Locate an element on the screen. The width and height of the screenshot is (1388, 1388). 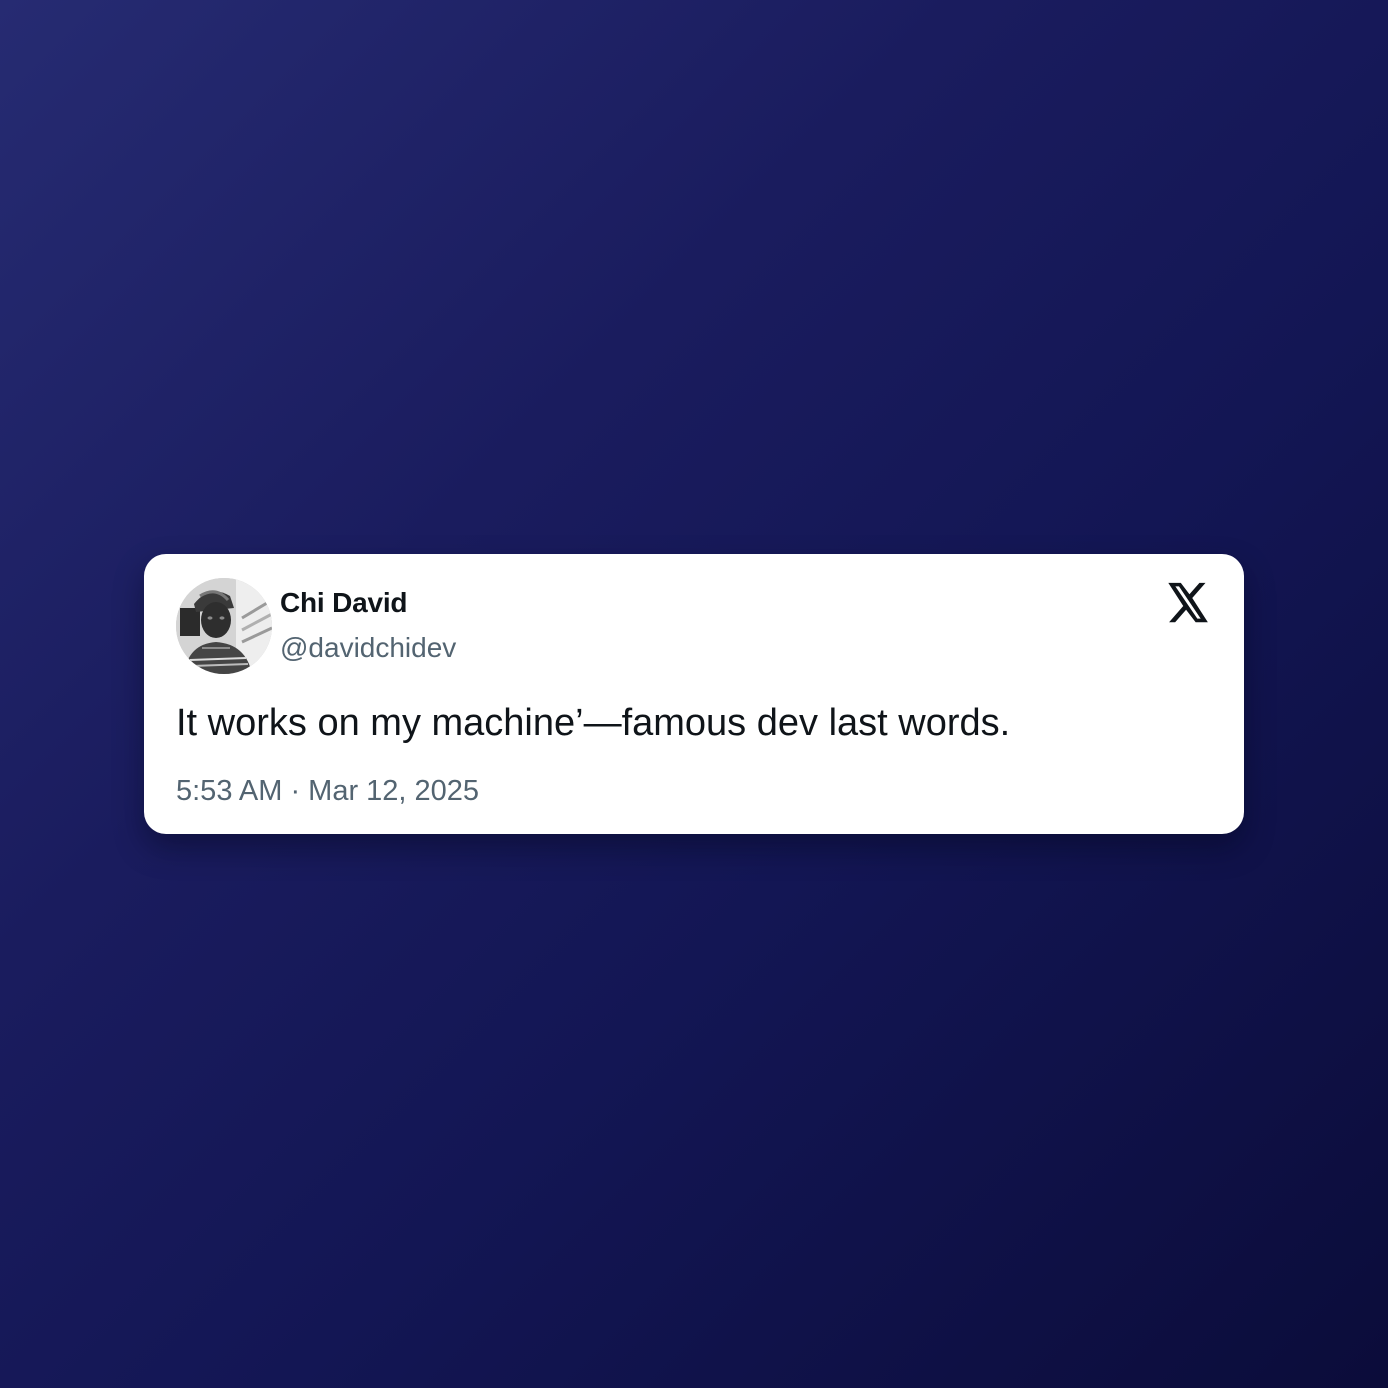
tweet-author: Chi David @davidchidev is located at coordinates (368, 625).